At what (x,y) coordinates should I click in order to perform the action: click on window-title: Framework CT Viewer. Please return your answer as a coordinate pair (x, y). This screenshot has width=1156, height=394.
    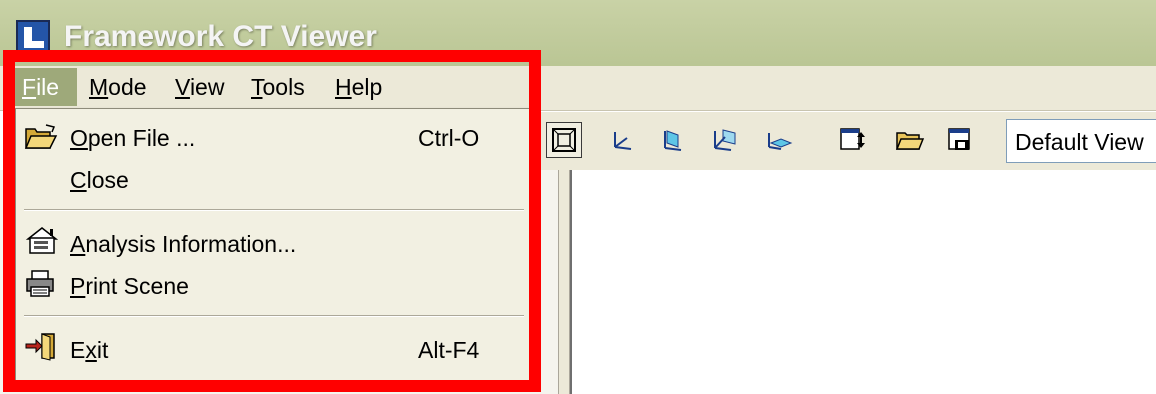
    Looking at the image, I should click on (220, 36).